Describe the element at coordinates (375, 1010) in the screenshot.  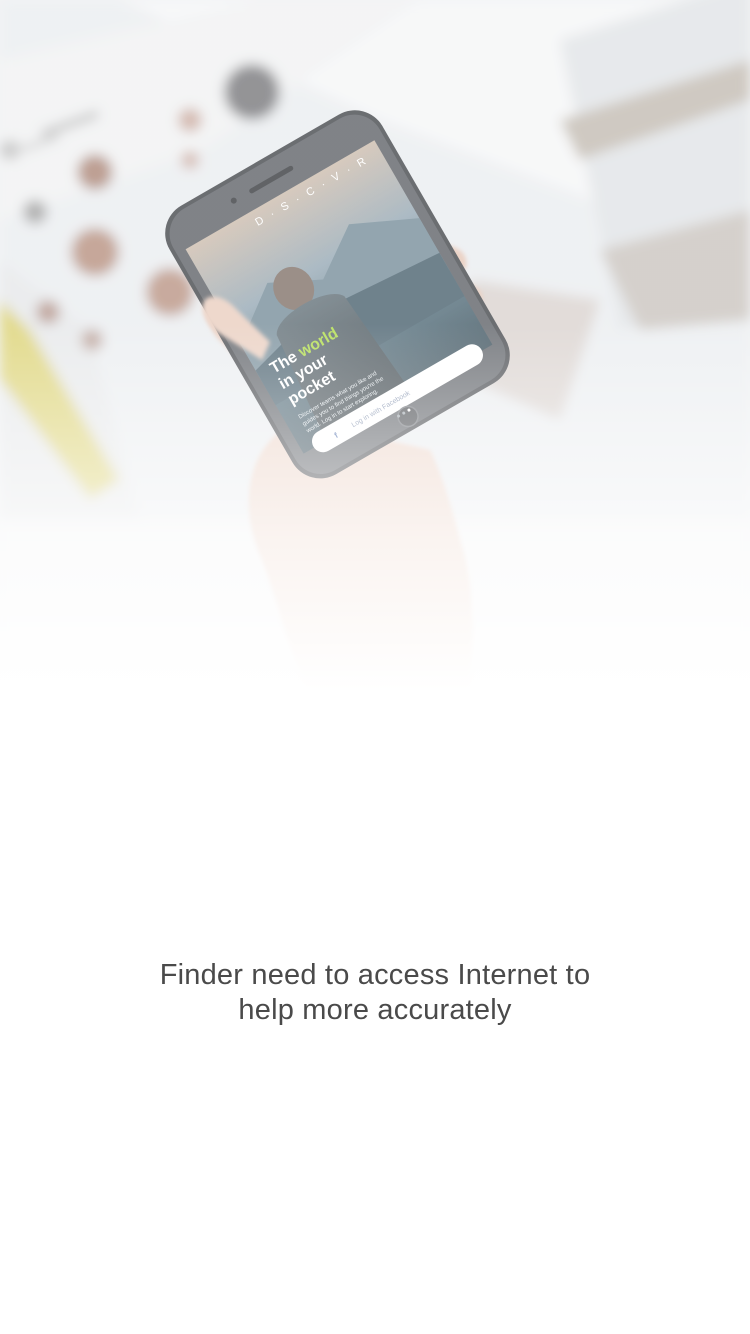
I see `message-line-2: help more accurately` at that location.